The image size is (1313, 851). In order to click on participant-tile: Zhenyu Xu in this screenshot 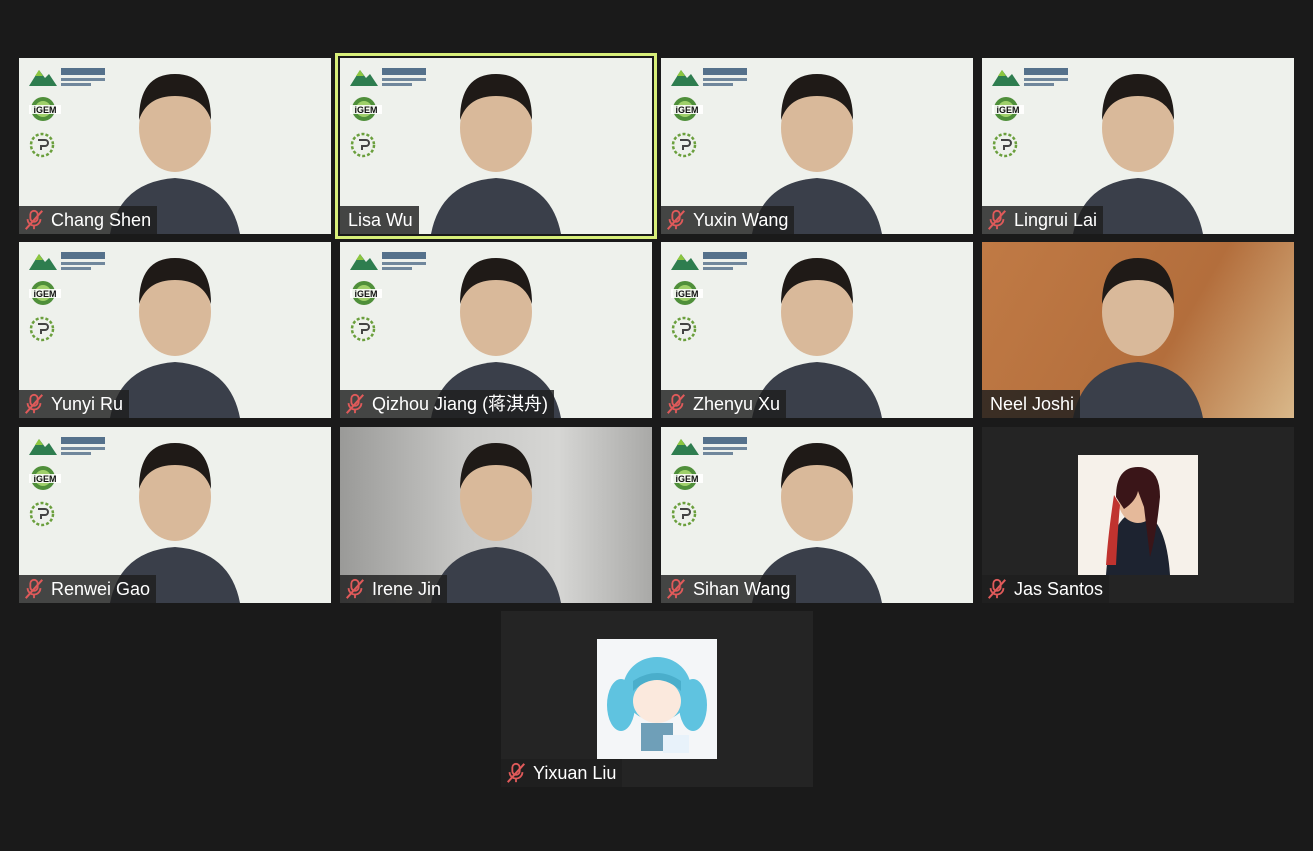, I will do `click(817, 330)`.